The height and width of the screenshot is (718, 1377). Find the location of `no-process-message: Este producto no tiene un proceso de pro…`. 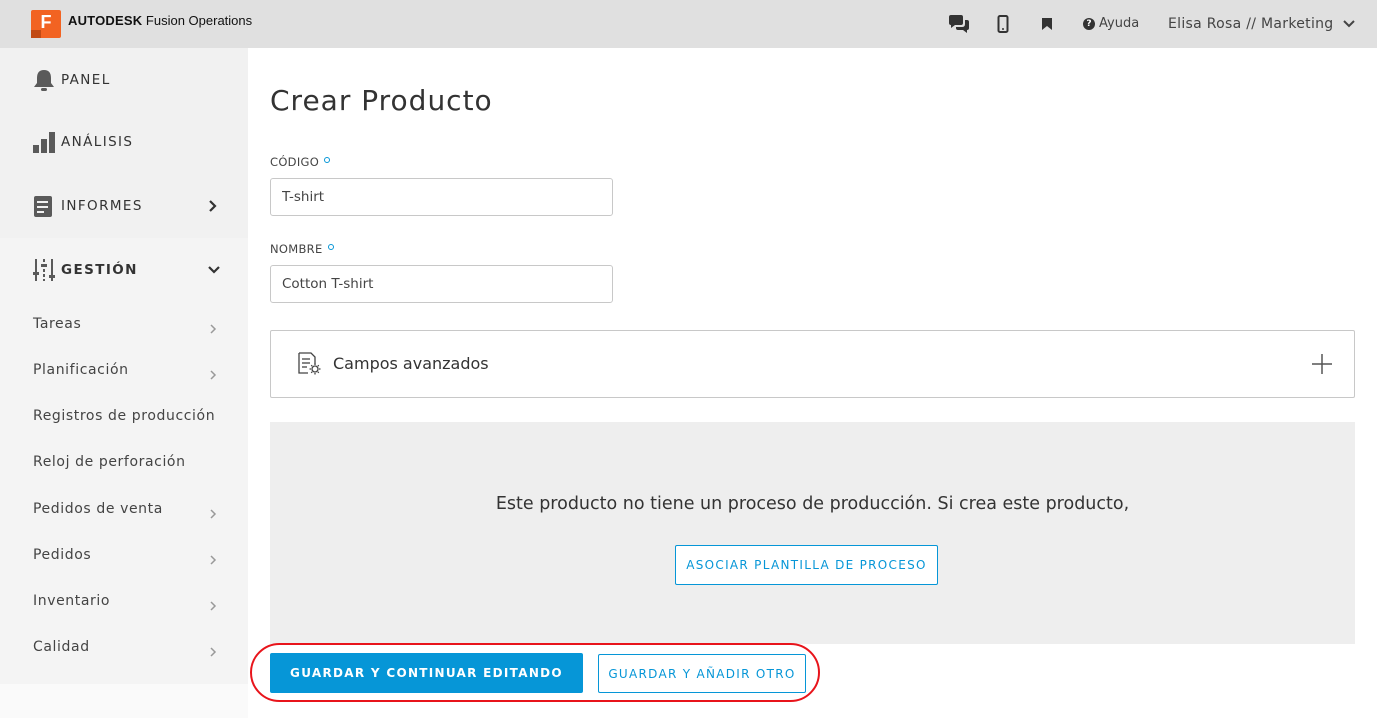

no-process-message: Este producto no tiene un proceso de pro… is located at coordinates (812, 504).